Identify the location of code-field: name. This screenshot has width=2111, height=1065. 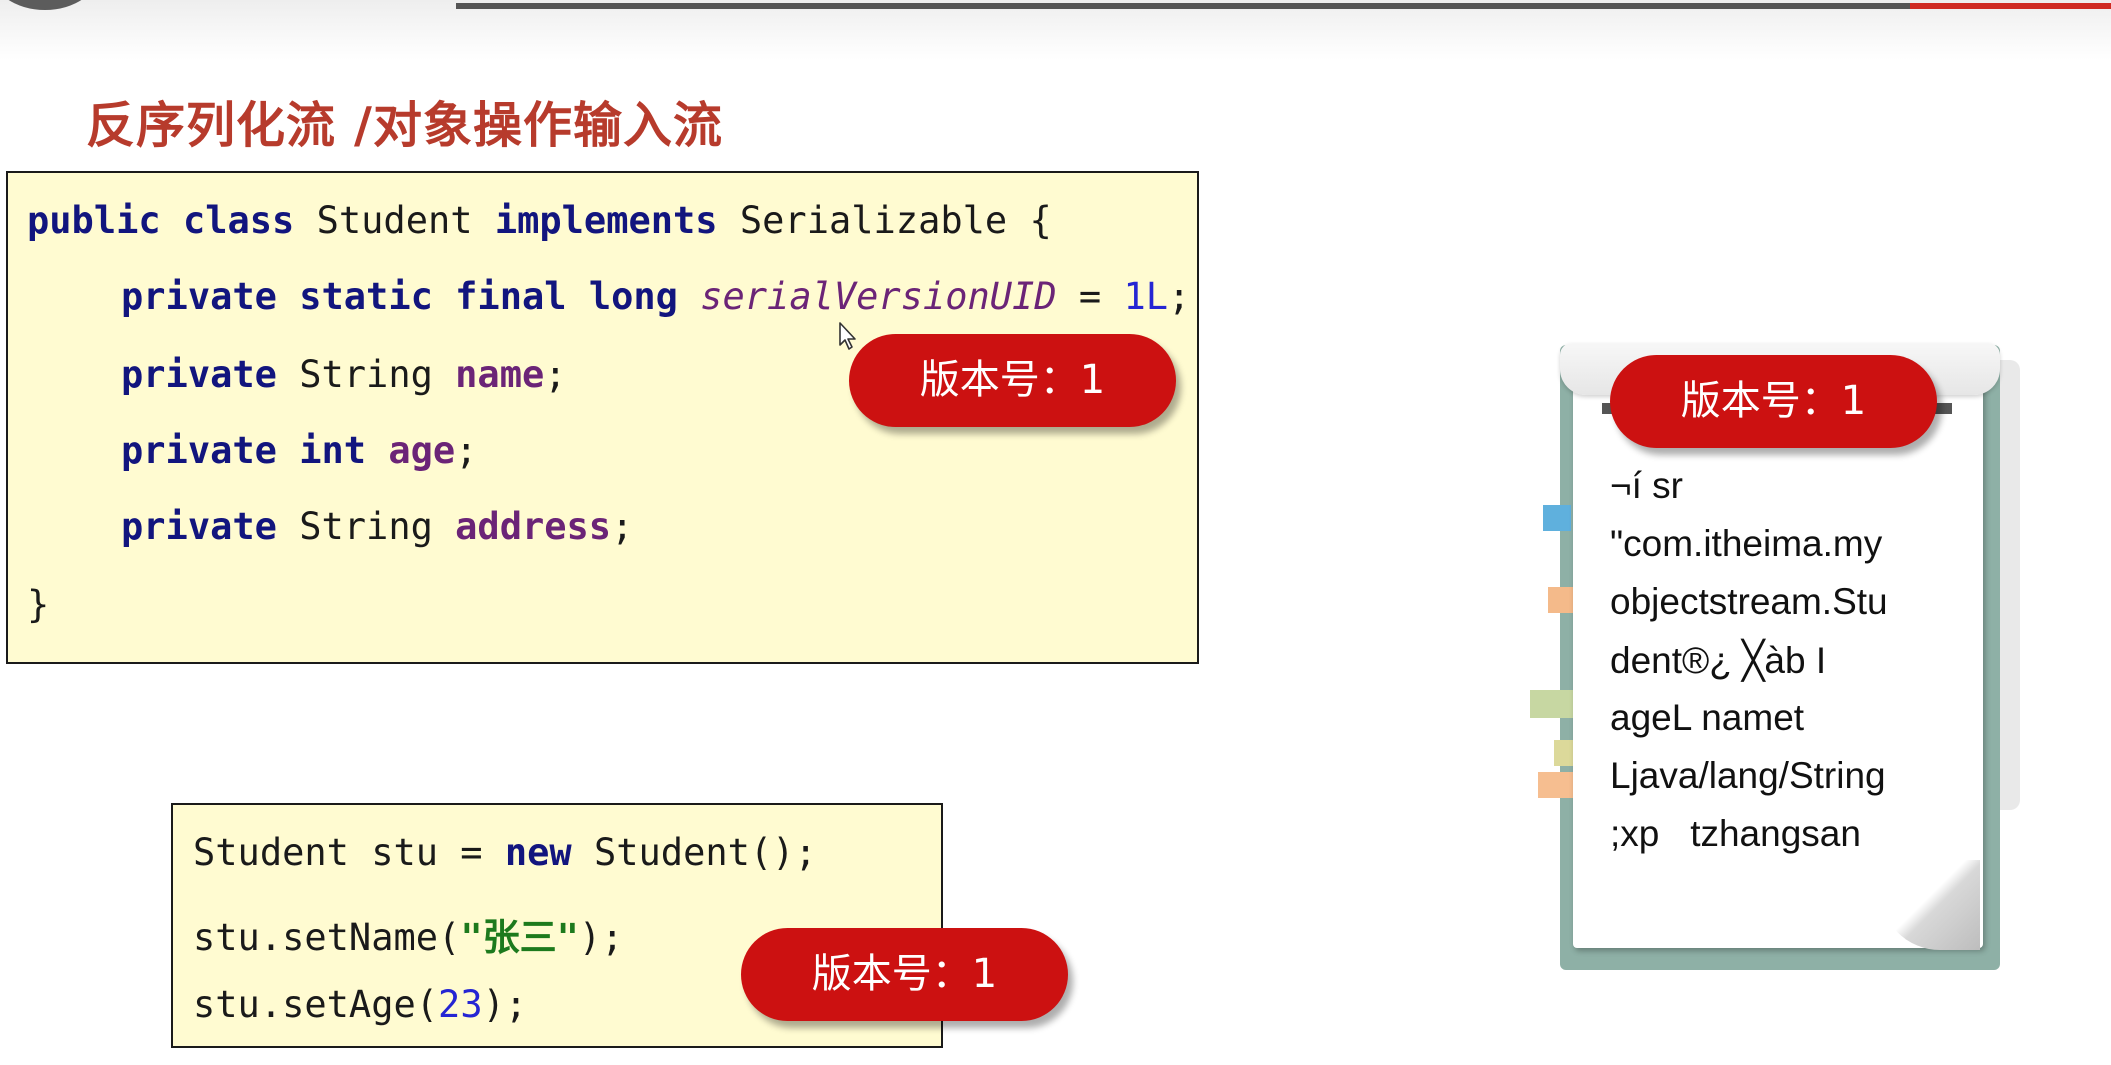
(500, 374).